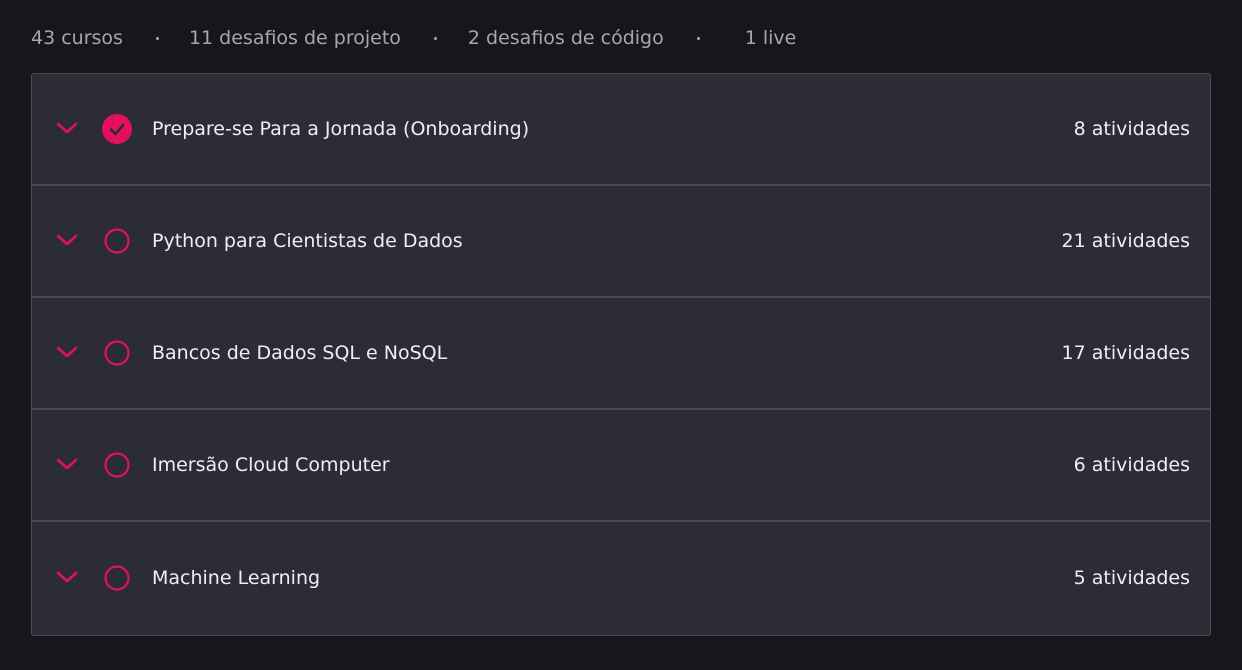 This screenshot has height=670, width=1242. I want to click on module-activity-count: 17 atividades, so click(1125, 353).